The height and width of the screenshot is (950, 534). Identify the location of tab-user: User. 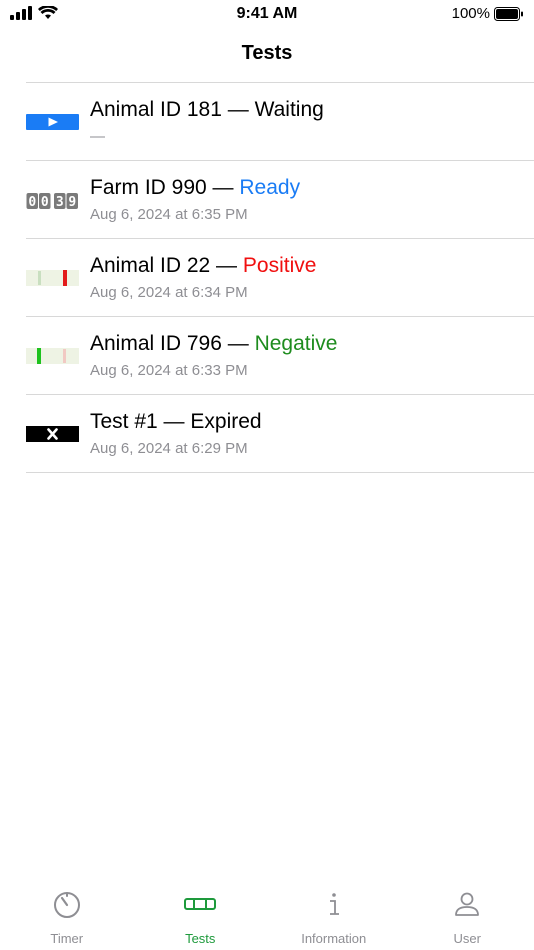
(467, 916).